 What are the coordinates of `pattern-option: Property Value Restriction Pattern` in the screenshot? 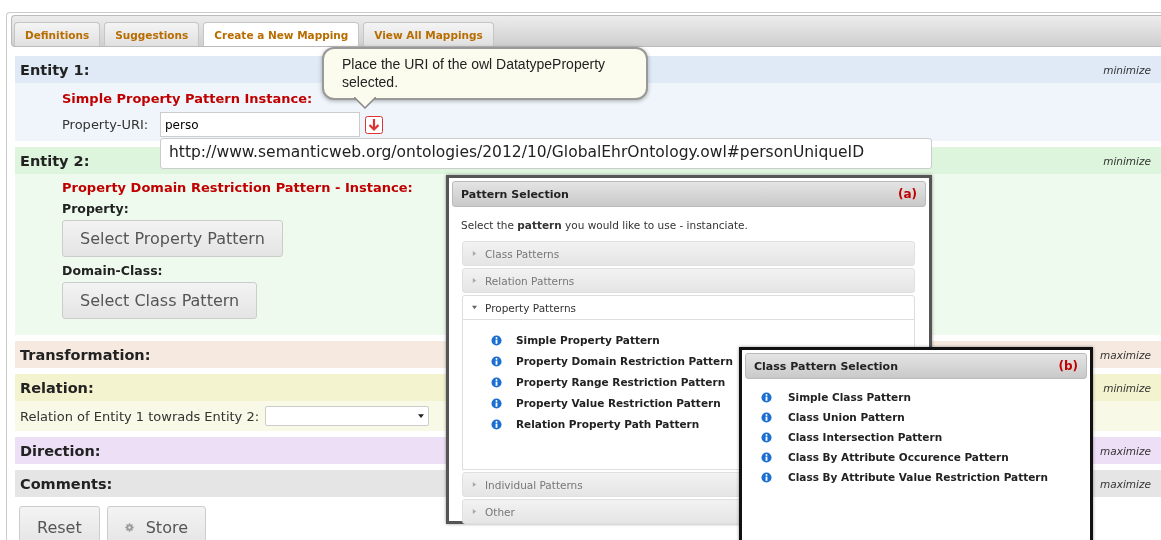 It's located at (618, 403).